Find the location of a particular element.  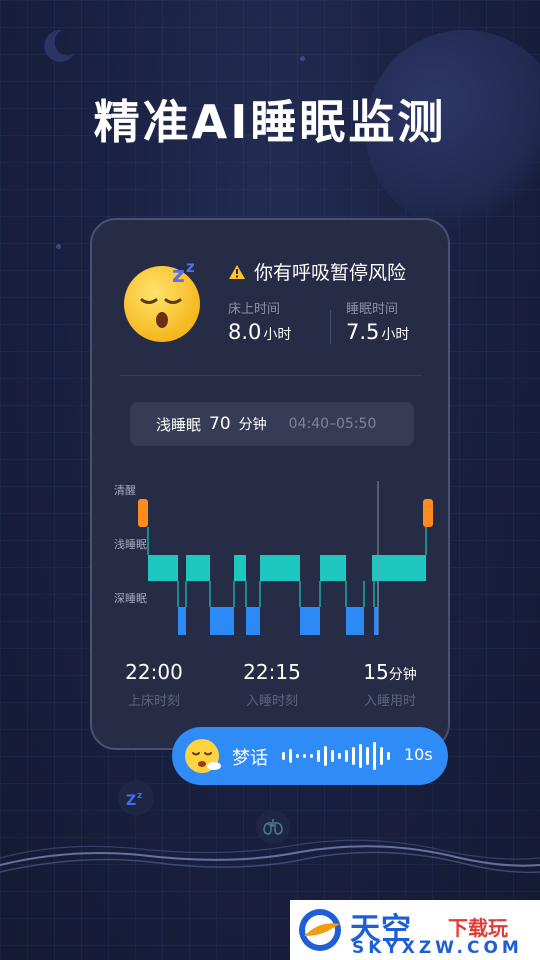

sleep-stage-chart: 清醒 浅睡眠 深睡眠 is located at coordinates (270, 560).